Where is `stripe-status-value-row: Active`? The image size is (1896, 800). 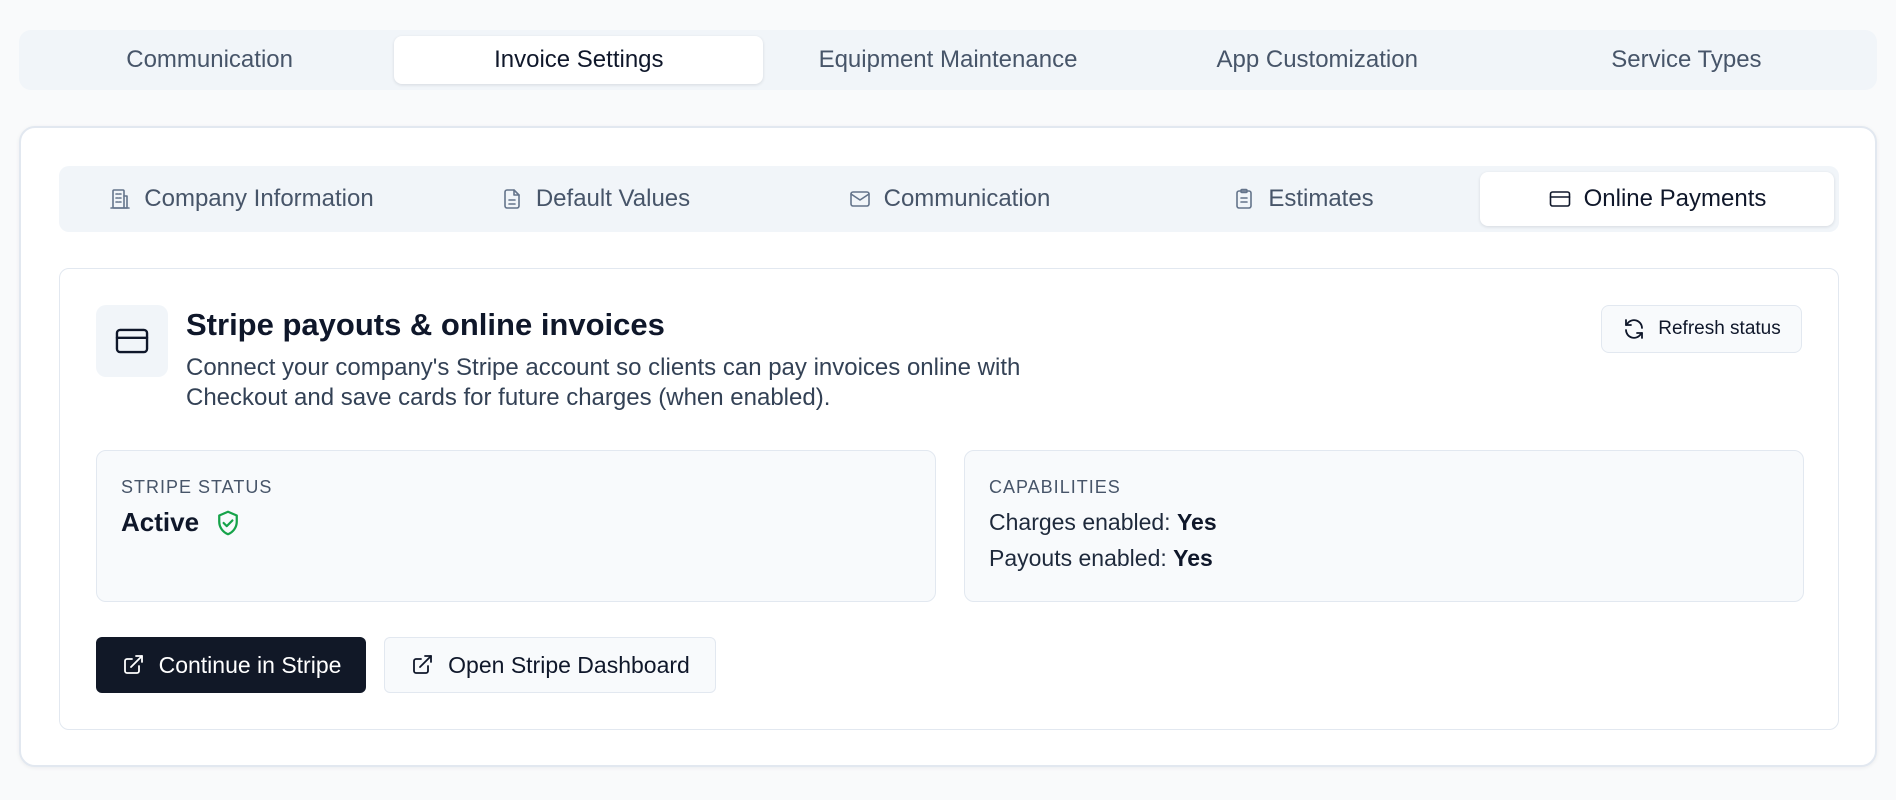
stripe-status-value-row: Active is located at coordinates (182, 522).